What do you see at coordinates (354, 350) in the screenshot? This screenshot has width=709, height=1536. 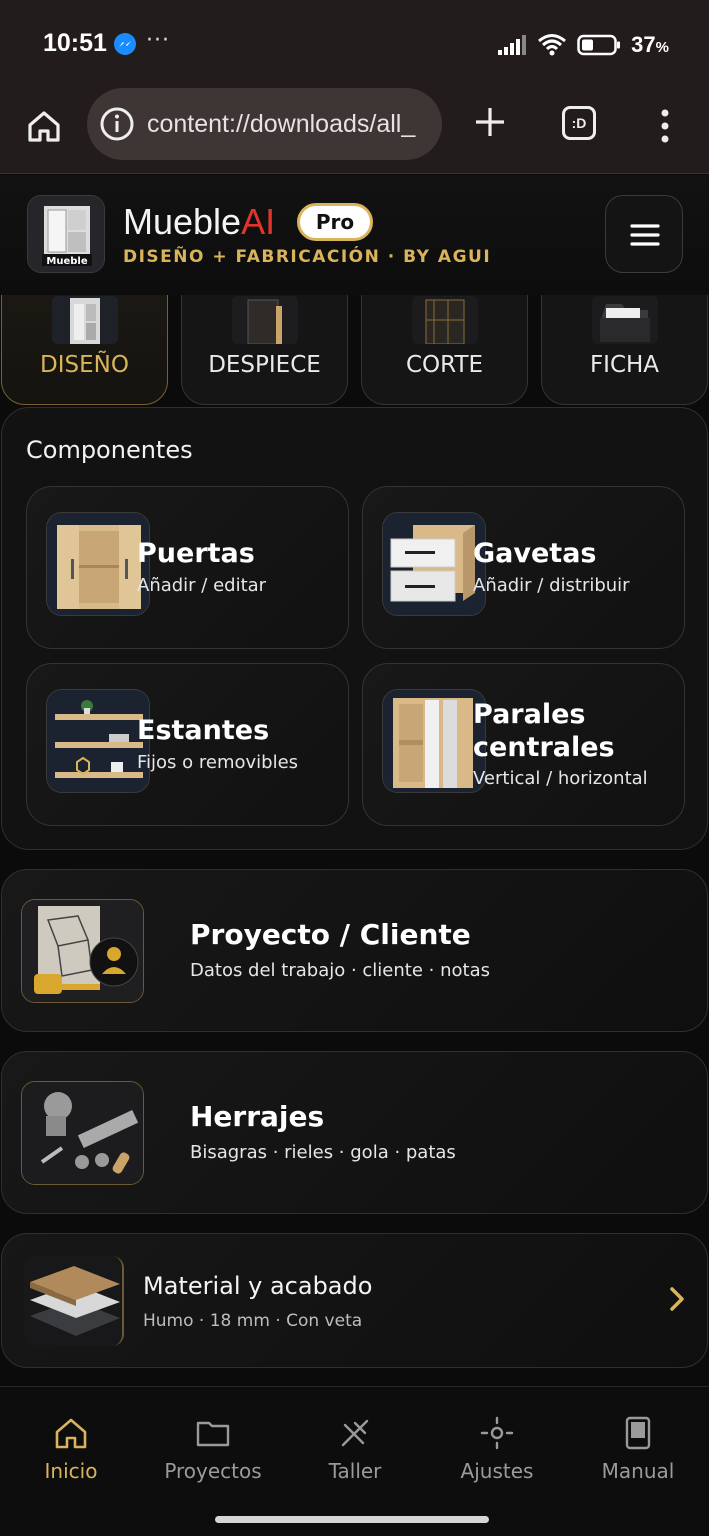 I see `section-tabs: DISEÑO DESPIECE CORTE FICHA` at bounding box center [354, 350].